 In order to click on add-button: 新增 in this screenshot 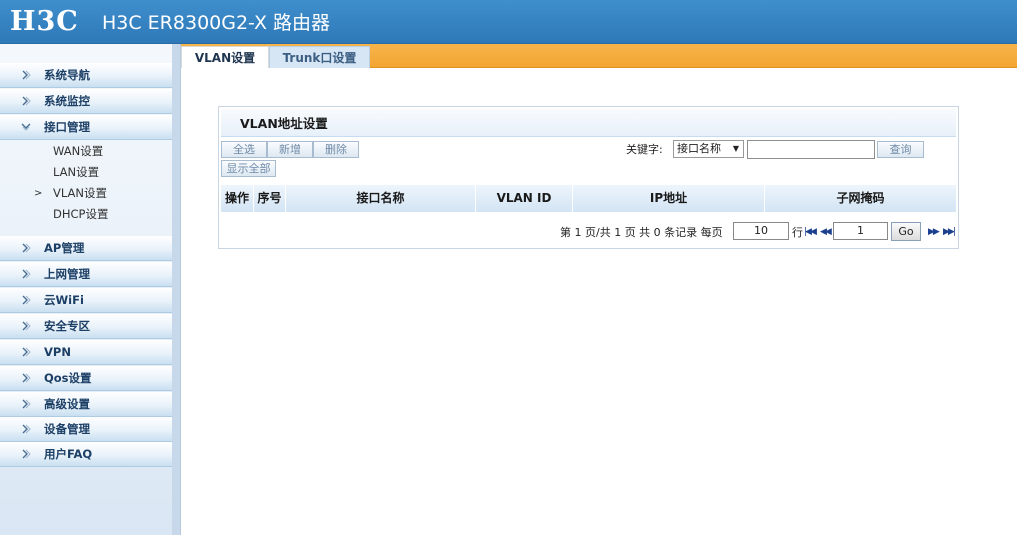, I will do `click(290, 149)`.